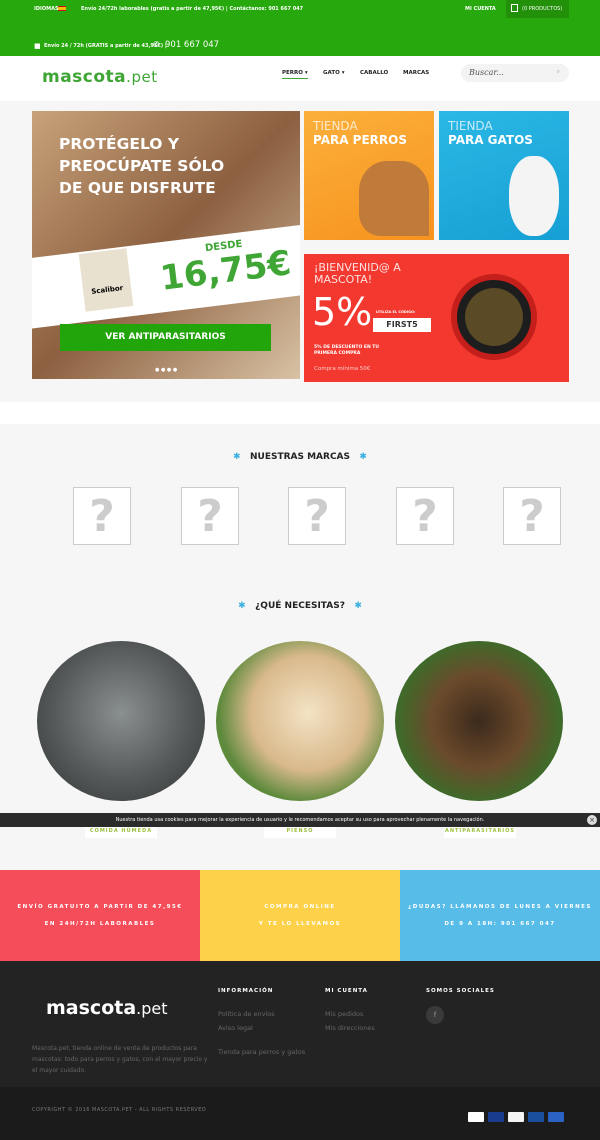 Image resolution: width=600 pixels, height=1140 pixels. I want to click on visa-icon, so click(476, 1117).